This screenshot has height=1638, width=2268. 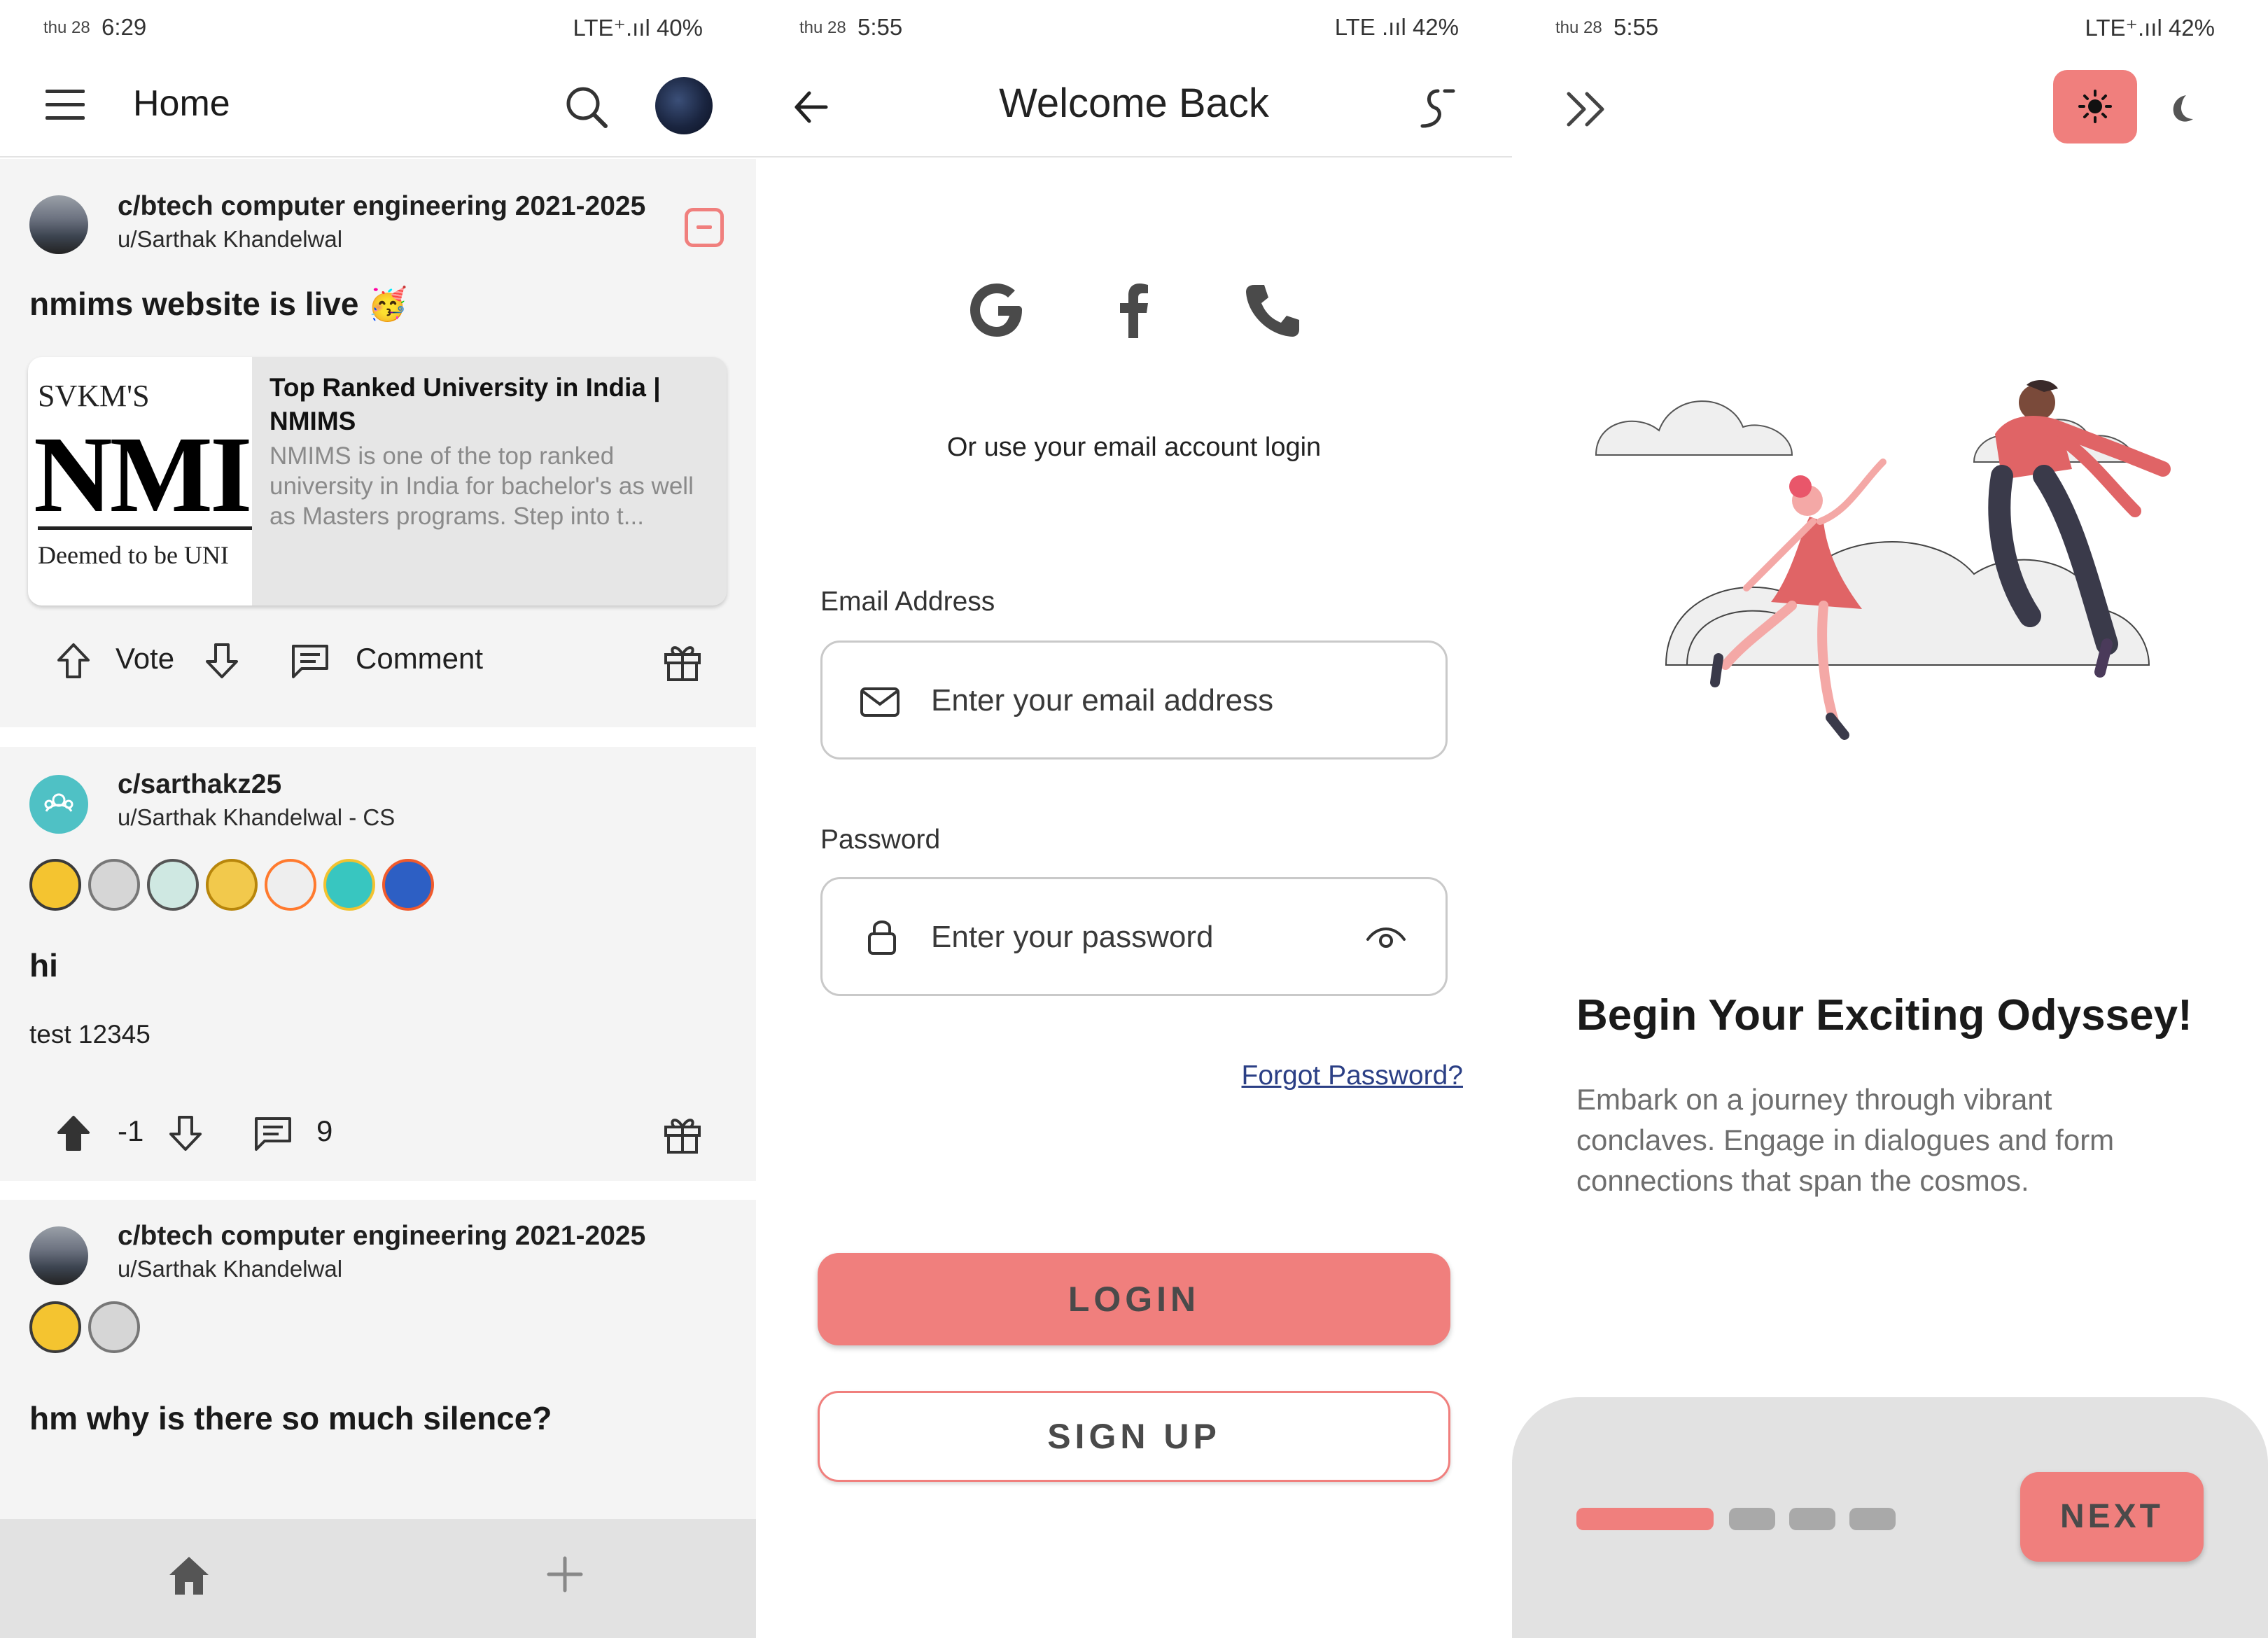 What do you see at coordinates (1134, 447) in the screenshot?
I see `alt-login-text: Or use your email account login` at bounding box center [1134, 447].